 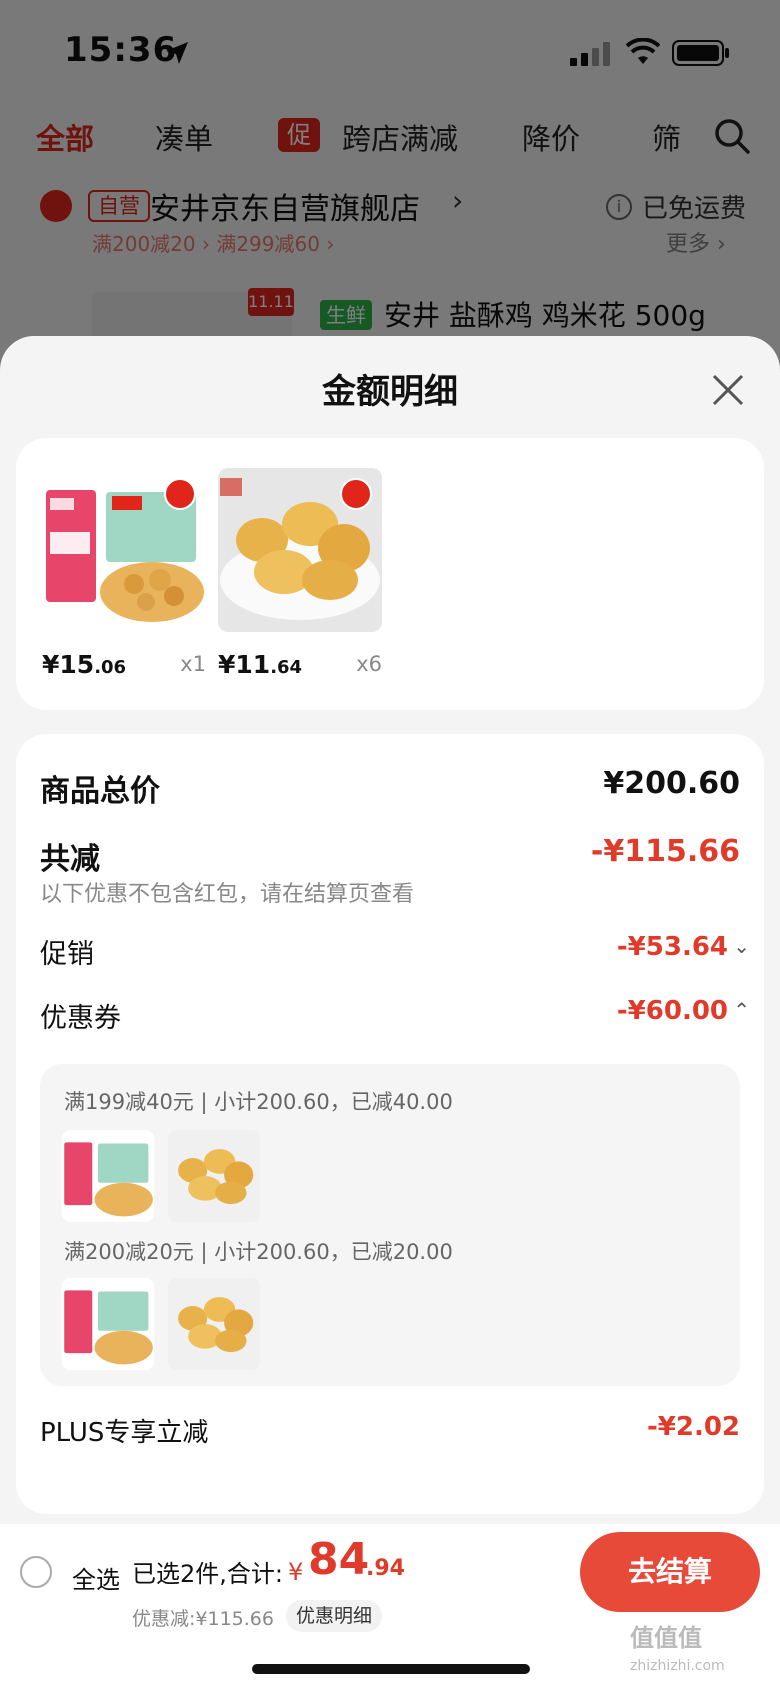 What do you see at coordinates (741, 1010) in the screenshot?
I see `chevron-up-icon: ⌃` at bounding box center [741, 1010].